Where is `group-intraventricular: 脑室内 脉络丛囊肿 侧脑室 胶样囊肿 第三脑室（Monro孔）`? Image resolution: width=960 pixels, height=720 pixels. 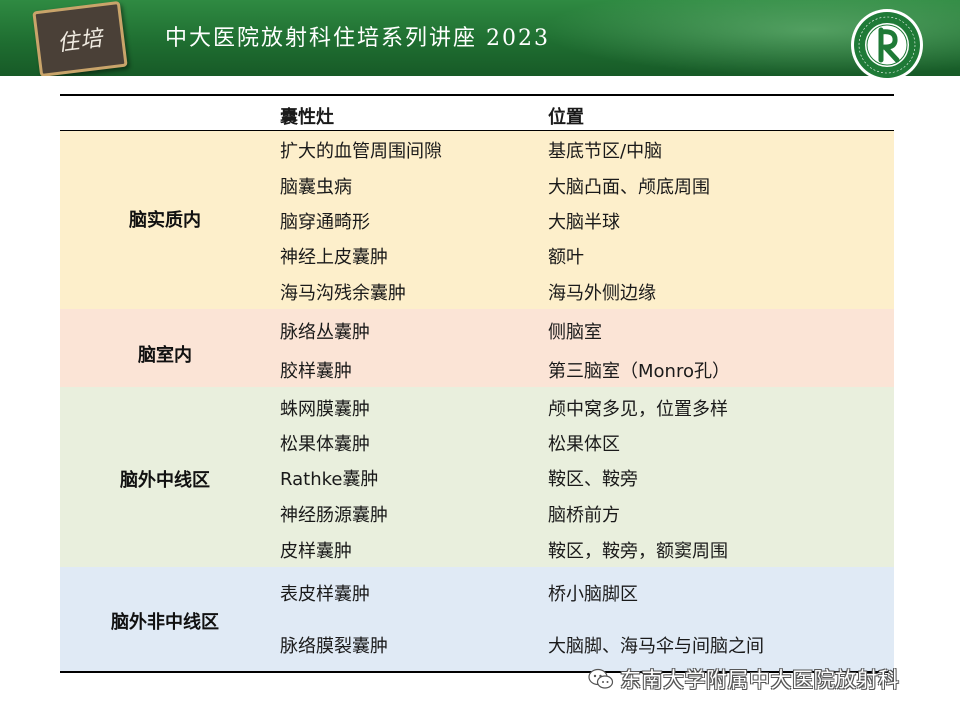
group-intraventricular: 脑室内 脉络丛囊肿 侧脑室 胶样囊肿 第三脑室（Monro孔） is located at coordinates (477, 348).